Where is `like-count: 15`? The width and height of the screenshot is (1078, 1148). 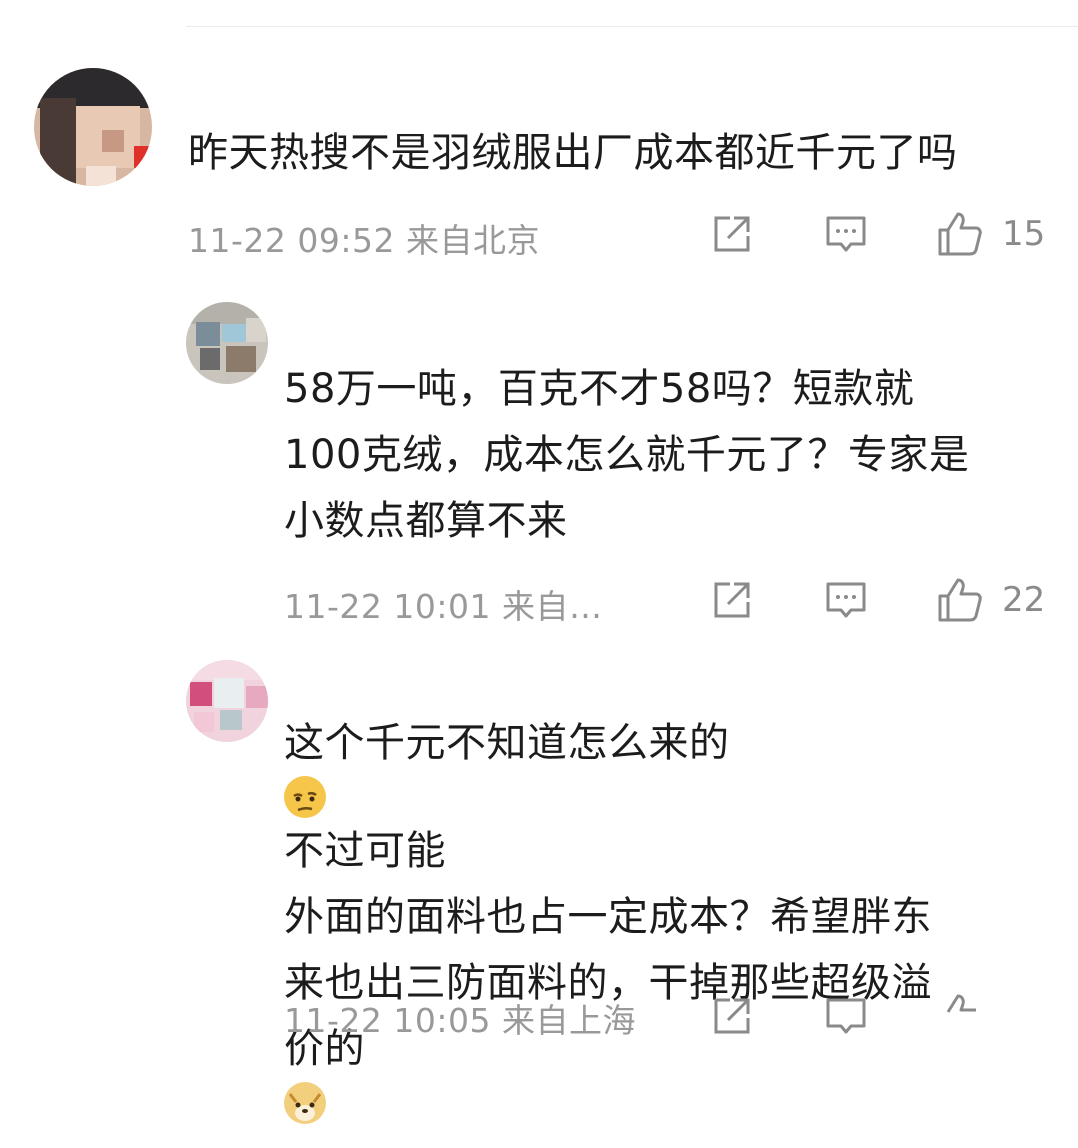 like-count: 15 is located at coordinates (1024, 234).